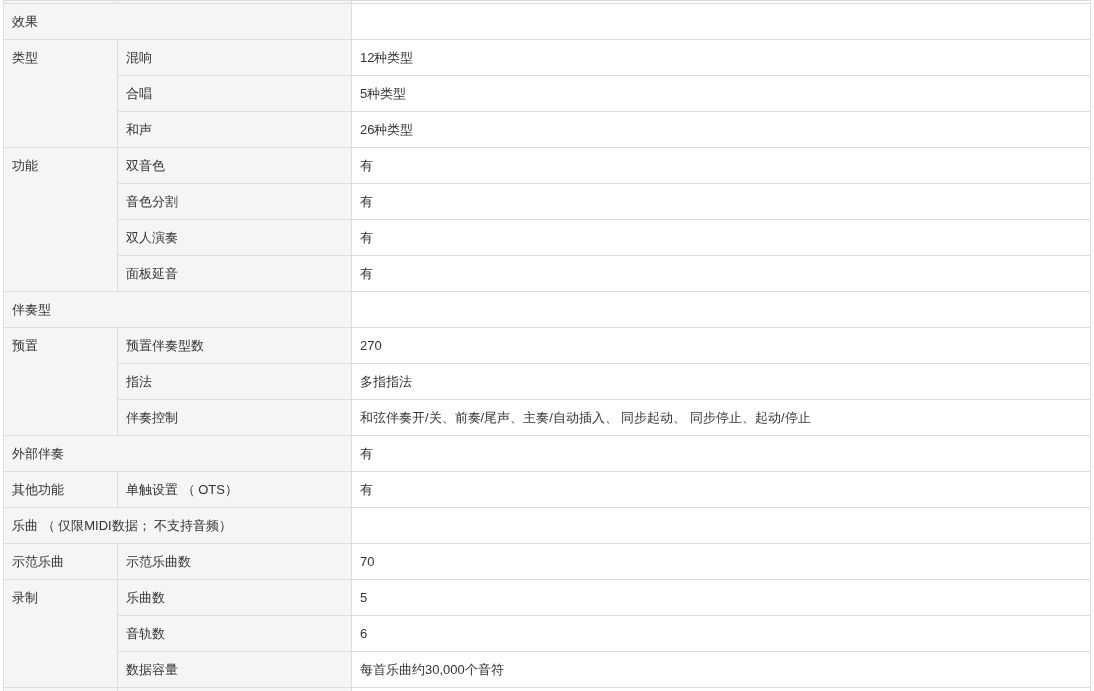  I want to click on value-cell: 5, so click(721, 597).